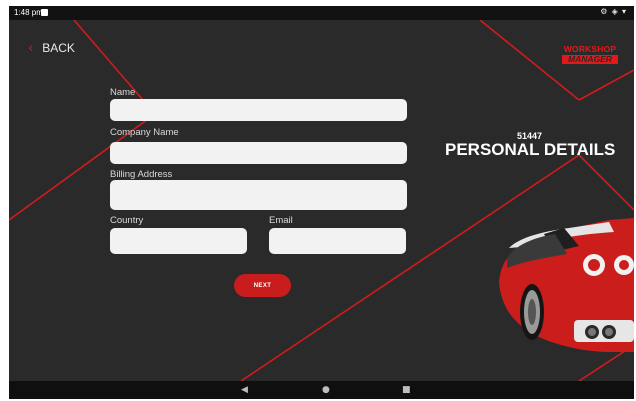  I want to click on country-label: Country, so click(127, 220).